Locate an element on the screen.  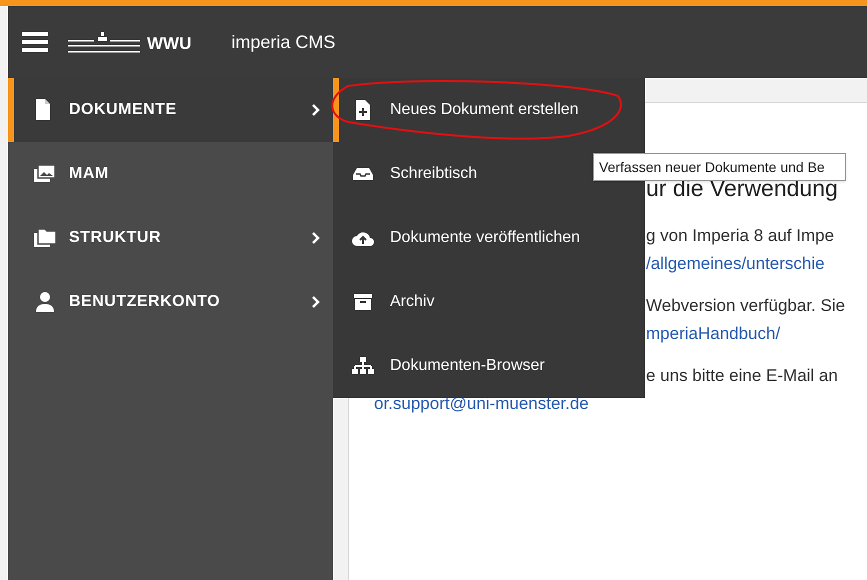
submenu-label: Dokumenten-Browser is located at coordinates (467, 366).